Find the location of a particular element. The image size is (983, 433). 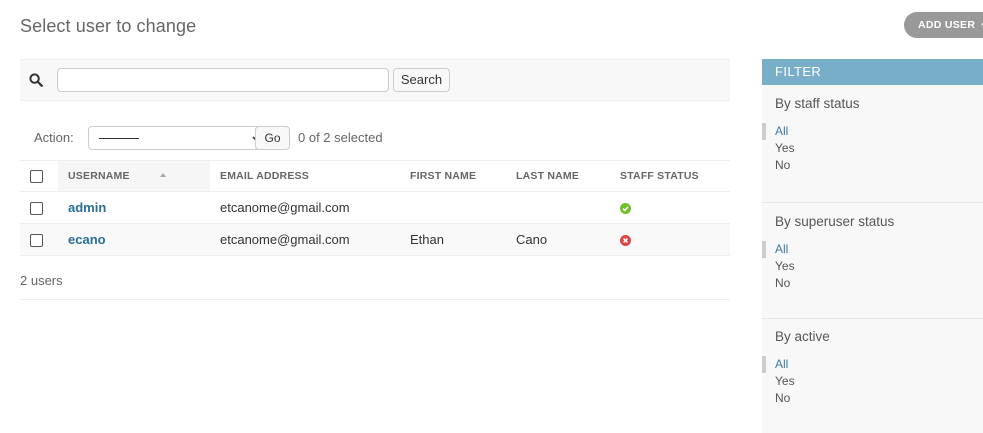

username-cell: admin is located at coordinates (134, 207).